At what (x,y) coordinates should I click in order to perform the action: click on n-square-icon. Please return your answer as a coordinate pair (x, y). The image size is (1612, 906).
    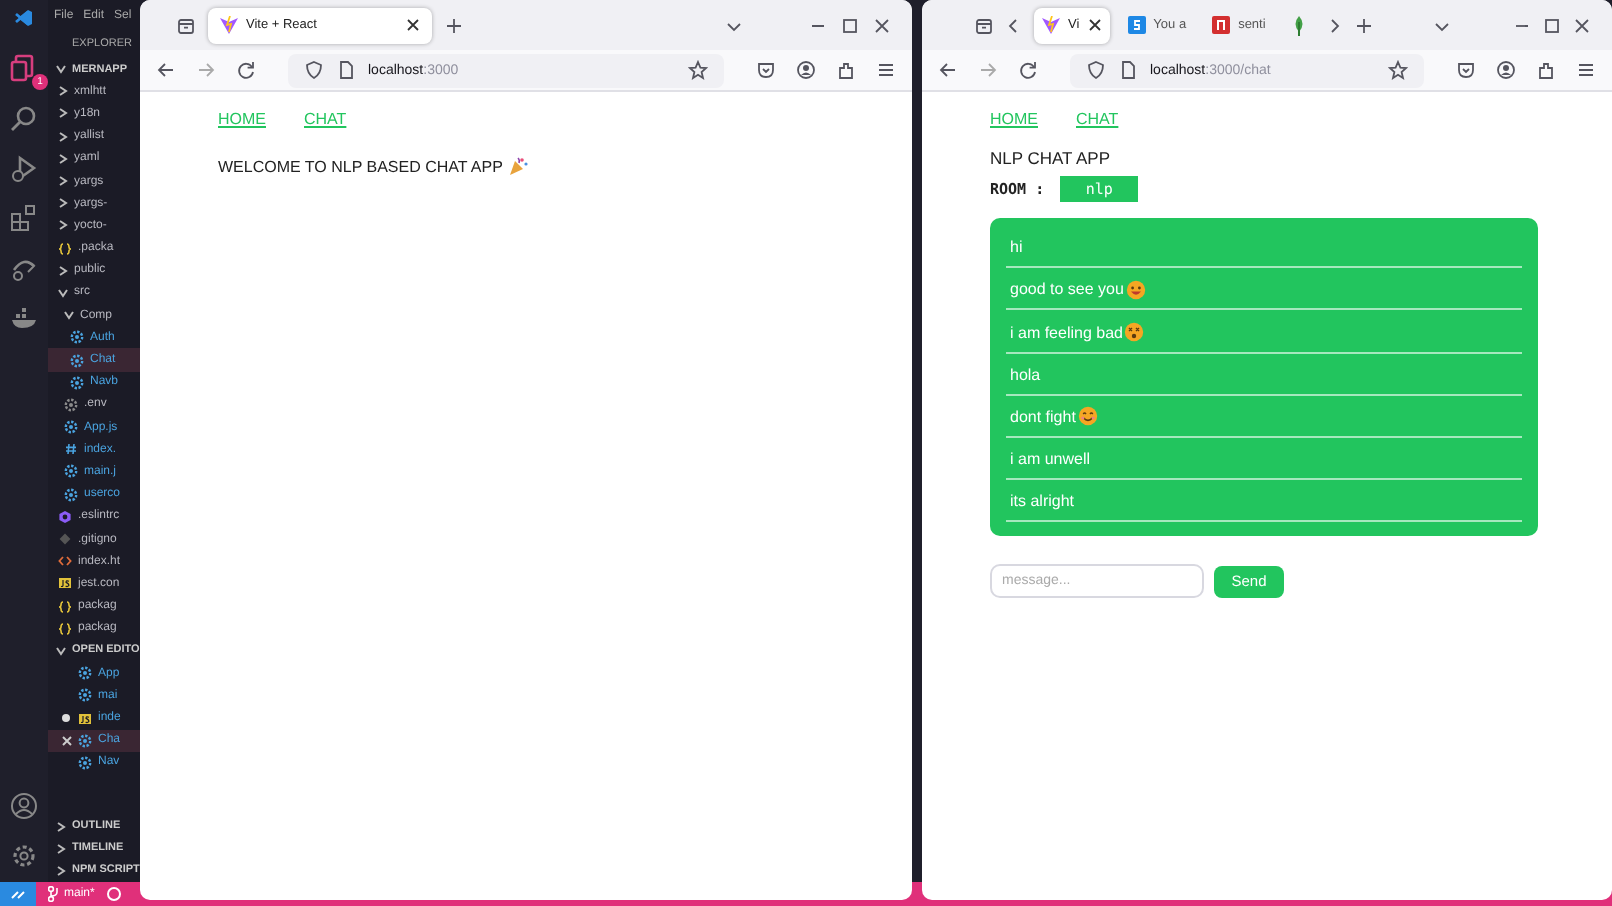
    Looking at the image, I should click on (1221, 25).